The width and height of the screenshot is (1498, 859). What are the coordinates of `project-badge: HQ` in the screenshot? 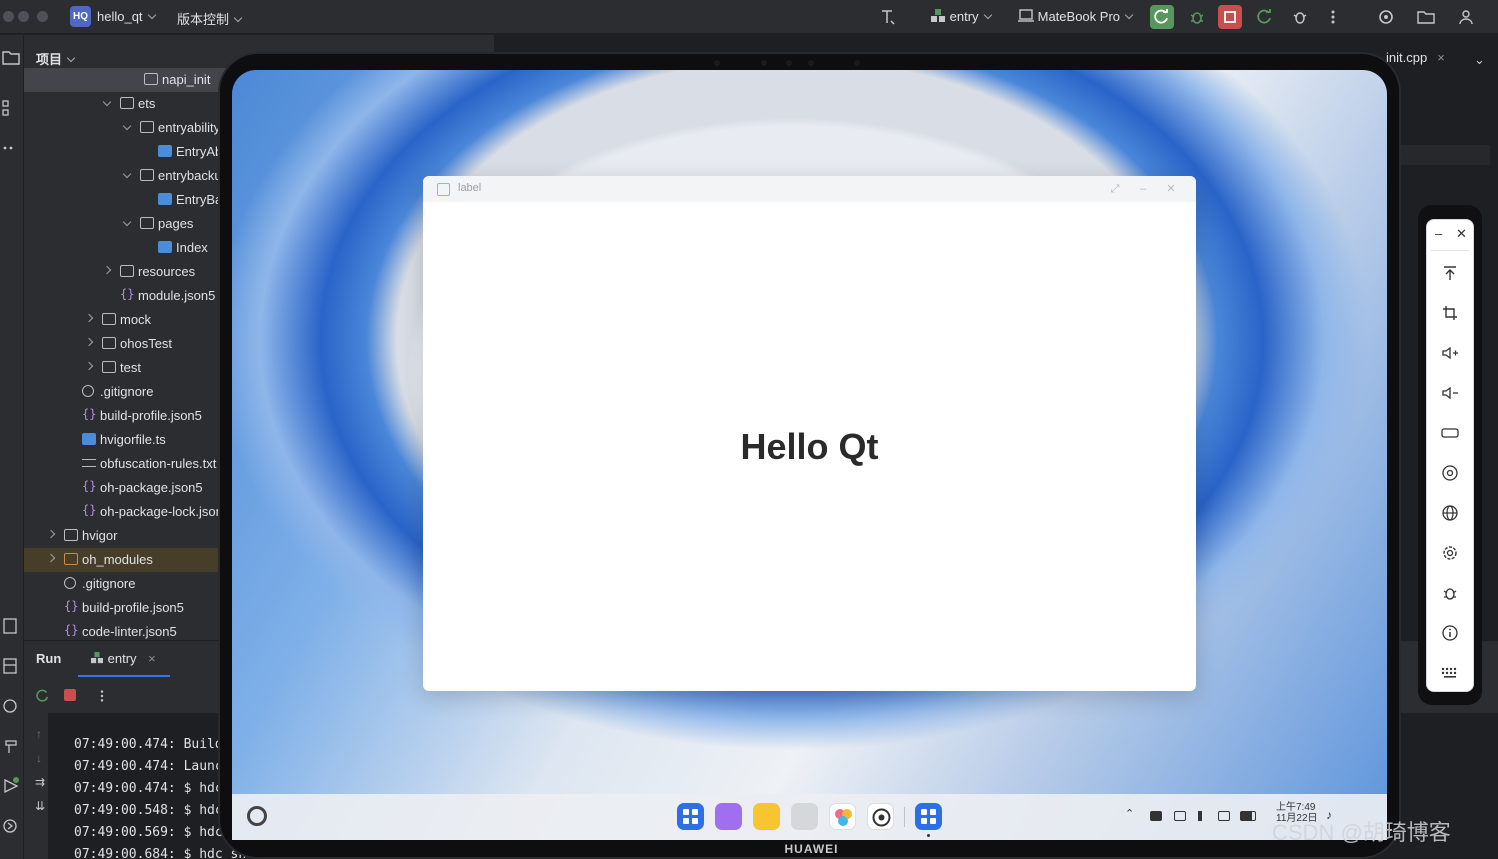 It's located at (80, 16).